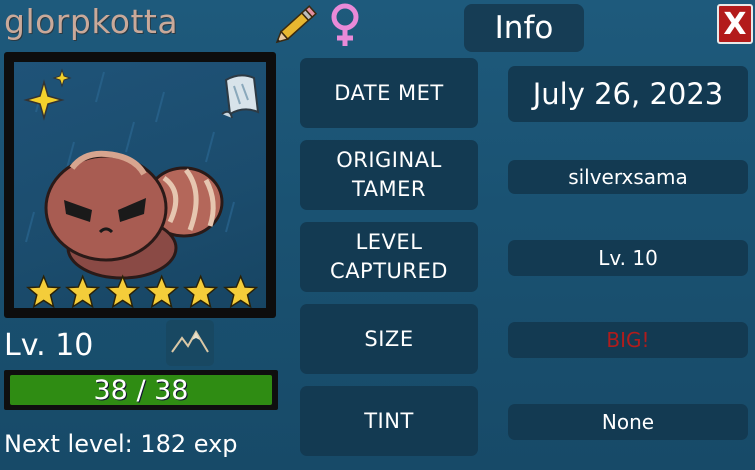 The width and height of the screenshot is (755, 470). Describe the element at coordinates (628, 94) in the screenshot. I see `info-value-date-met: July 26, 2023` at that location.